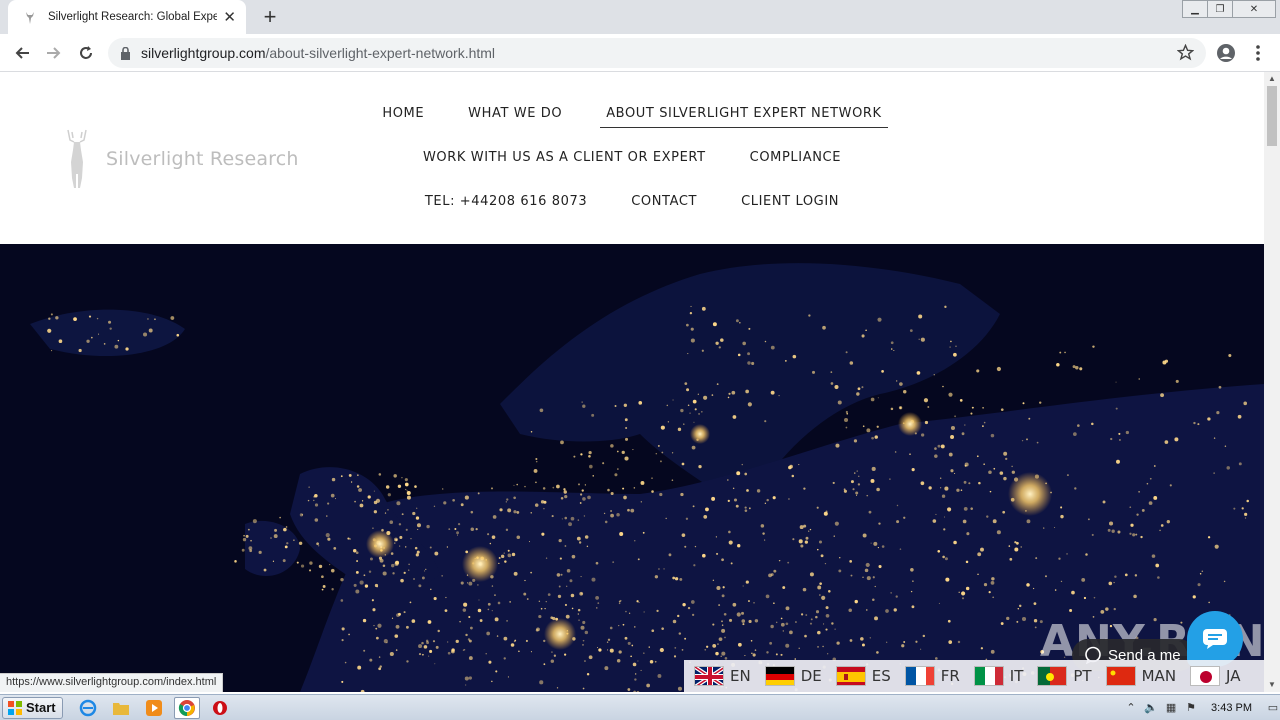 The image size is (1280, 720). What do you see at coordinates (1140, 676) in the screenshot?
I see `lang-man: MAN` at bounding box center [1140, 676].